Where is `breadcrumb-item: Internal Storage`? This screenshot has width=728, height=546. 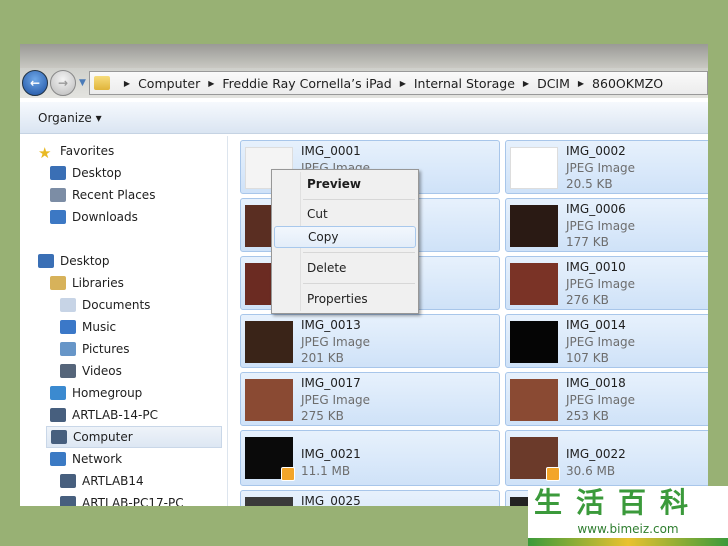 breadcrumb-item: Internal Storage is located at coordinates (464, 83).